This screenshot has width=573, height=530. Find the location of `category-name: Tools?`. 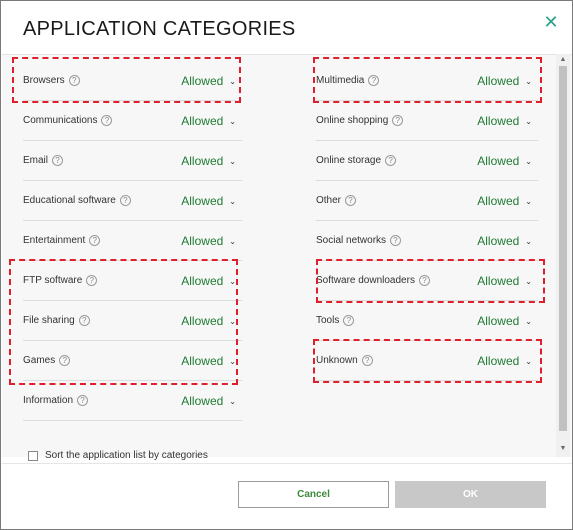

category-name: Tools? is located at coordinates (335, 320).